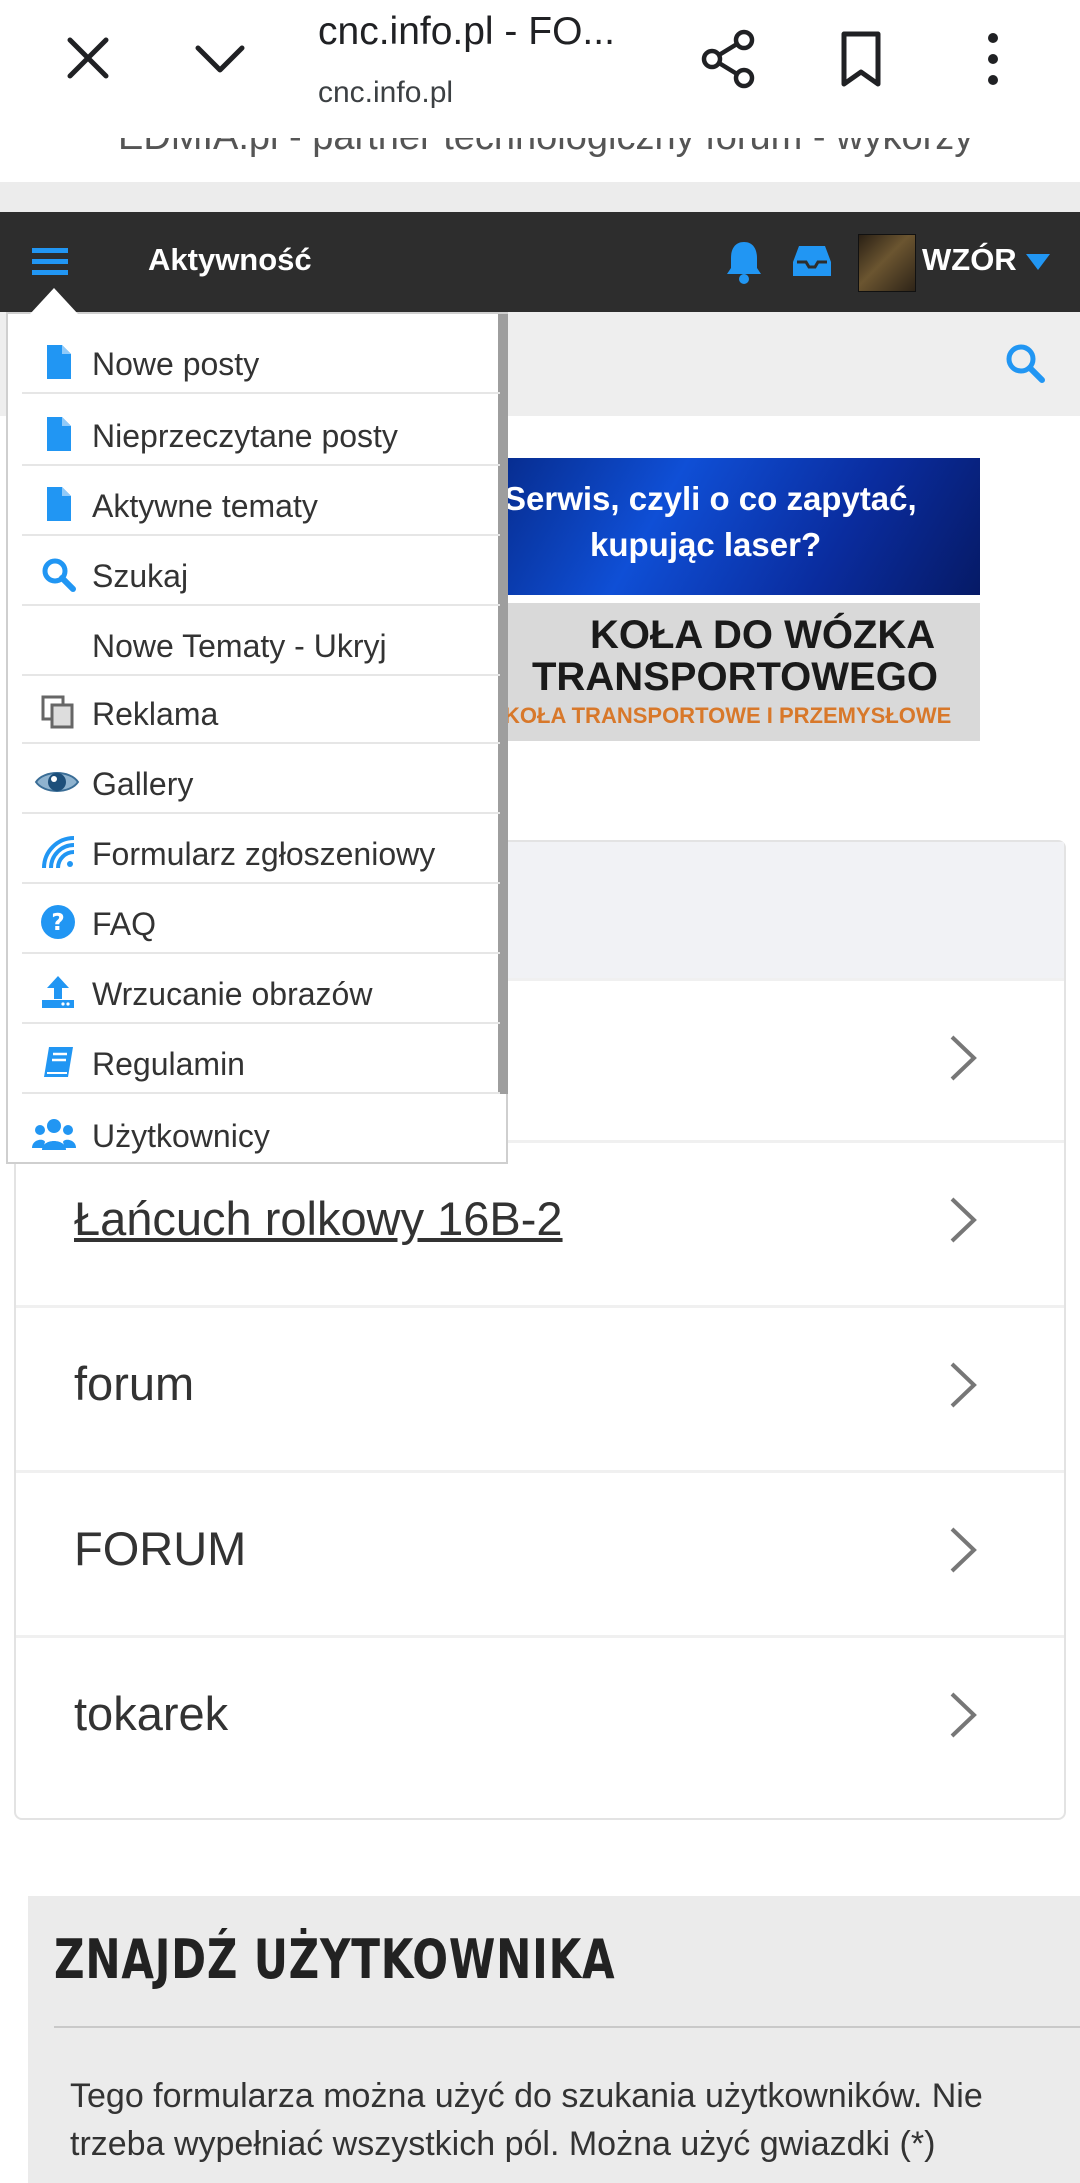  I want to click on menu-item-search: Szukaj, so click(261, 570).